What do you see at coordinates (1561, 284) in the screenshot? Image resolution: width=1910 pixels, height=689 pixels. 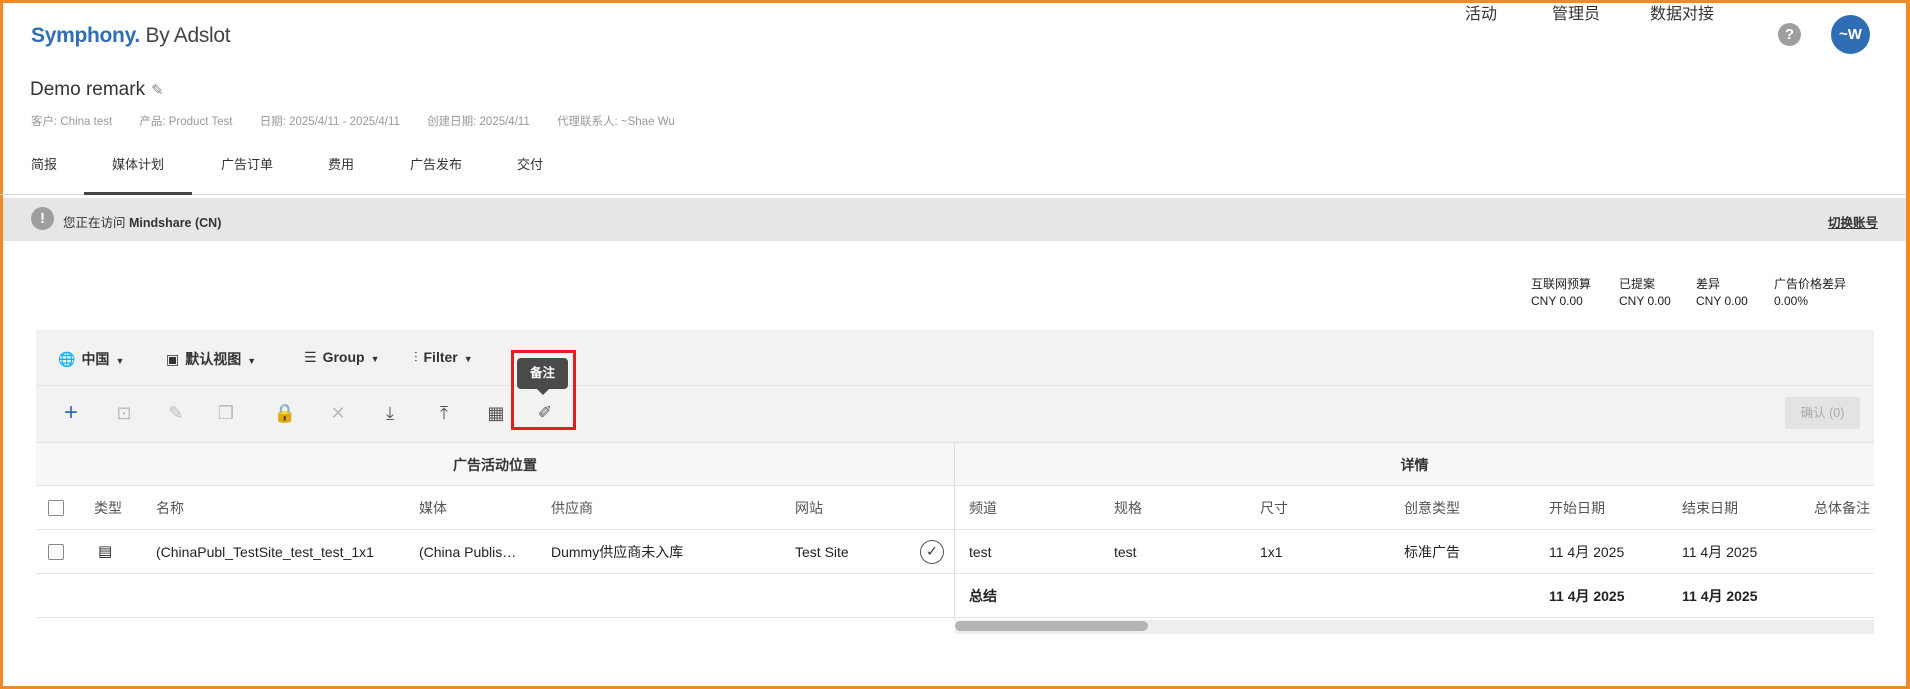 I see `budget-label: 互联网预算` at bounding box center [1561, 284].